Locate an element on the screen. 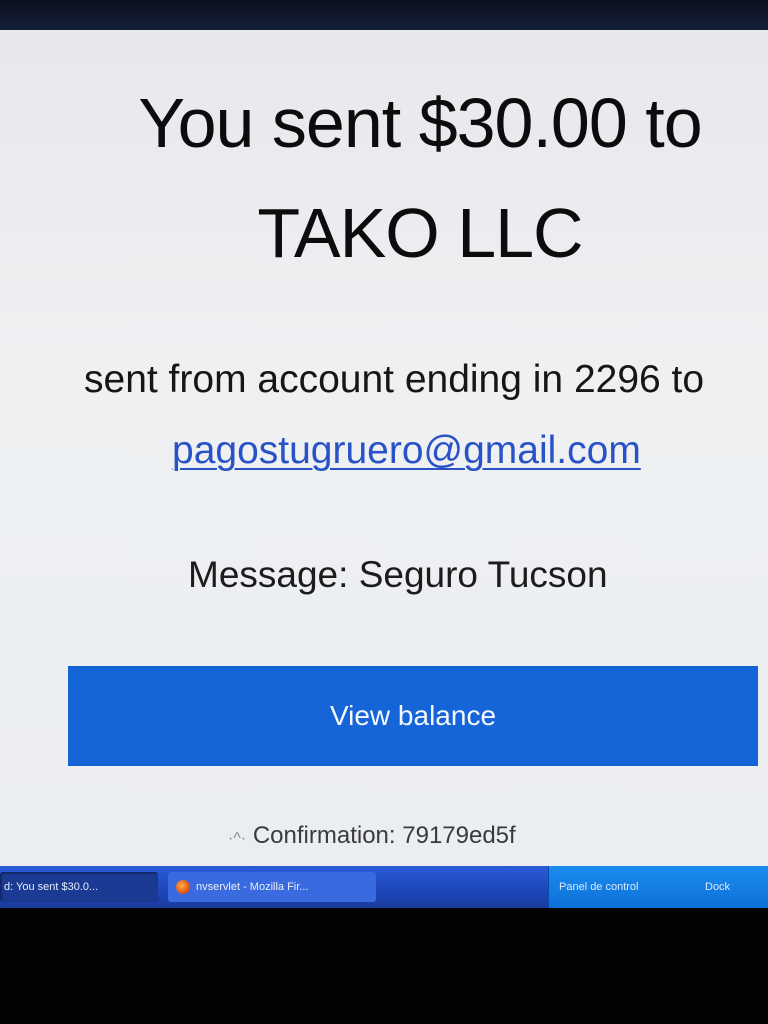  payment-message: Message: Seguro Tucson is located at coordinates (398, 575).